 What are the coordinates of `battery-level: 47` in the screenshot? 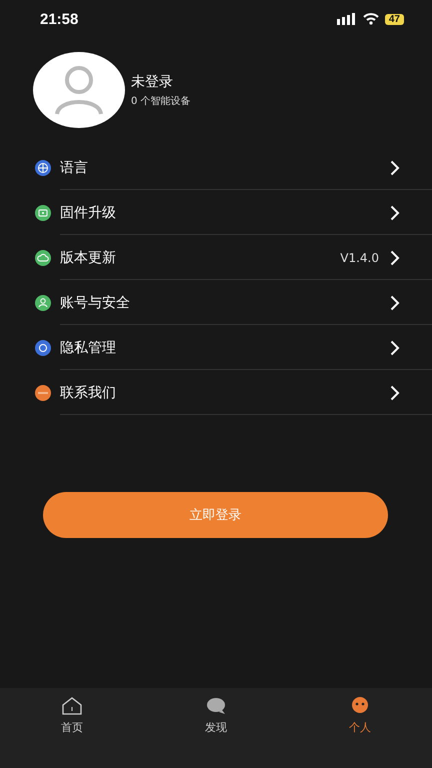 It's located at (394, 19).